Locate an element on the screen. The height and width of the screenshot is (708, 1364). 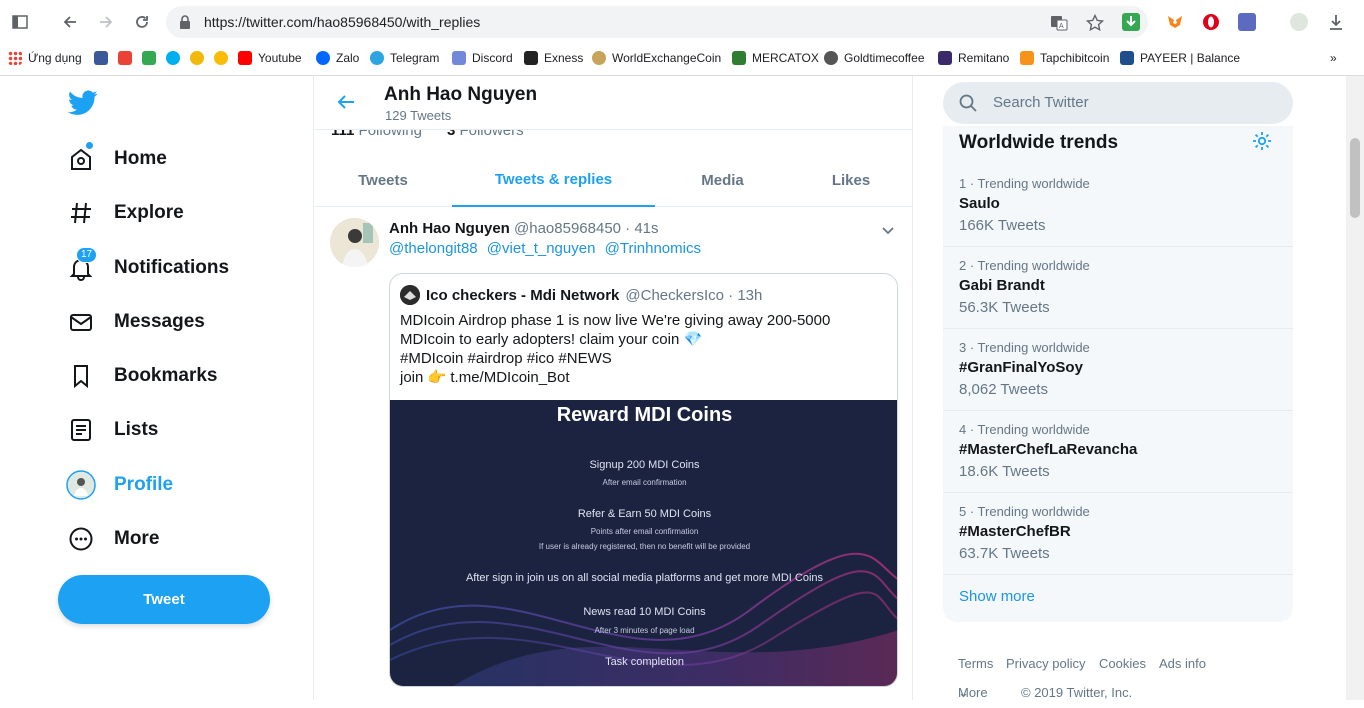
scrollbar-thumb is located at coordinates (1355, 178).